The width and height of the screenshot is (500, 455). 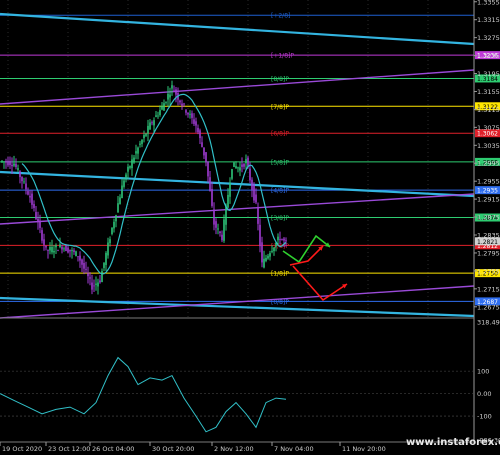 I want to click on price-tick-label: 1.3235, so click(x=488, y=56).